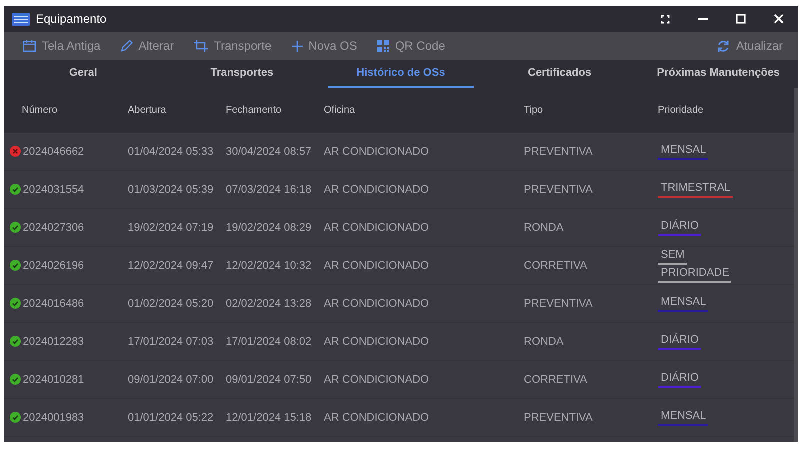 The height and width of the screenshot is (450, 806). What do you see at coordinates (171, 190) in the screenshot?
I see `table-cell: 01/03/2024 05:39` at bounding box center [171, 190].